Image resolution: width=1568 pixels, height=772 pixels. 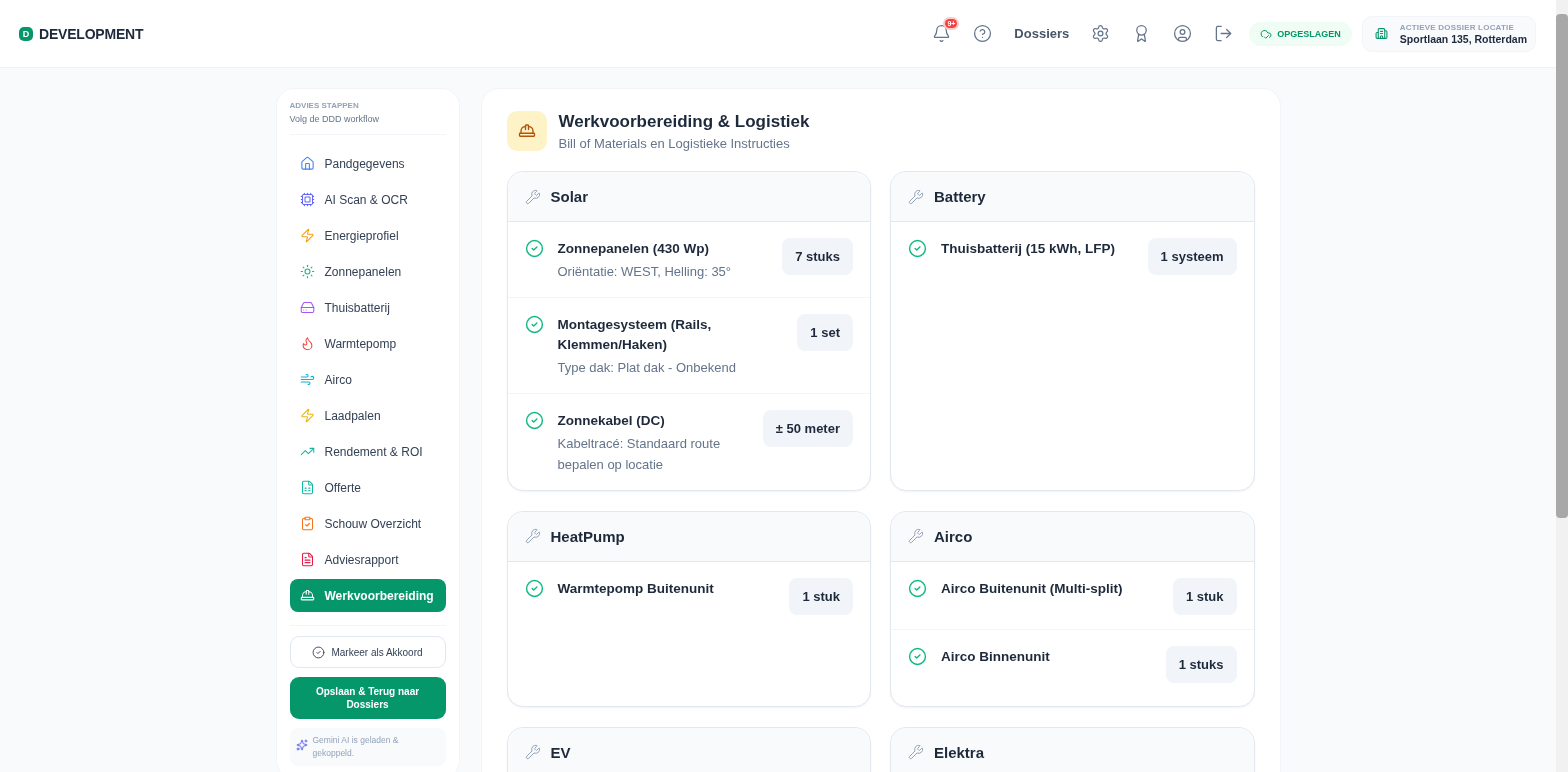 What do you see at coordinates (367, 307) in the screenshot?
I see `sidebar-item: Thuisbatterij` at bounding box center [367, 307].